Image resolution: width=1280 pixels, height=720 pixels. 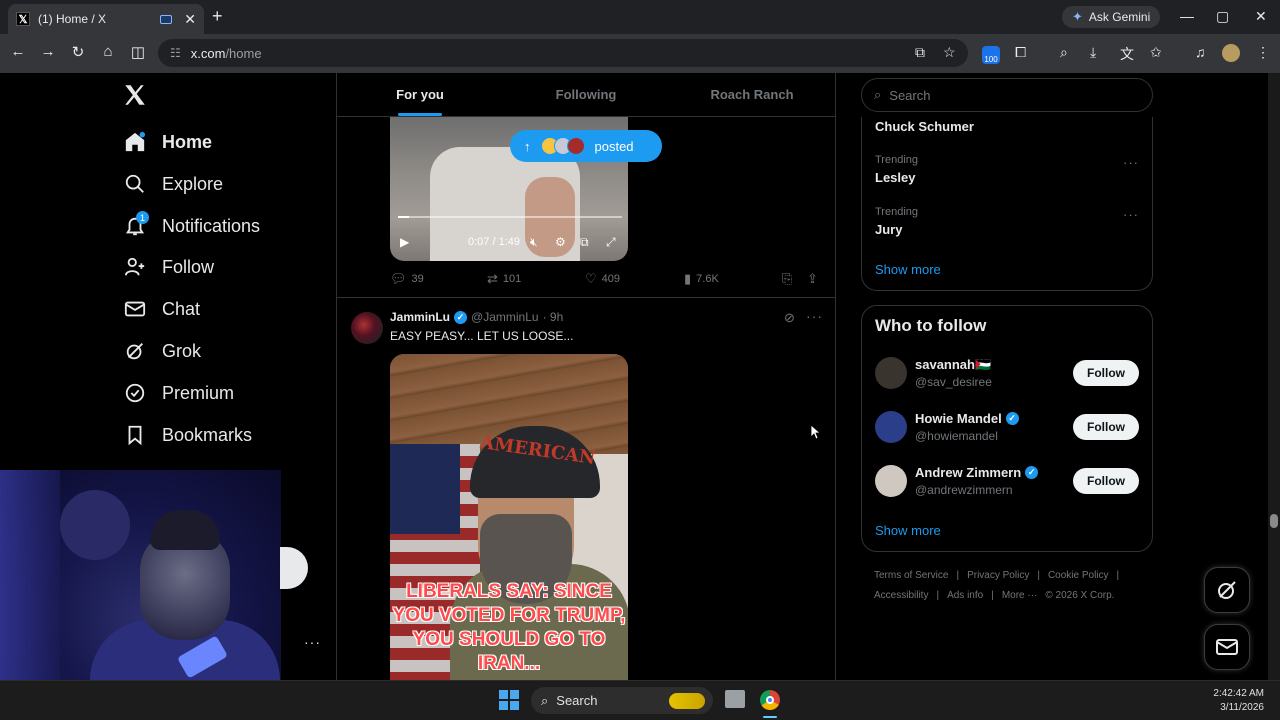 What do you see at coordinates (965, 595) in the screenshot?
I see `ads-info-link: Ads info` at bounding box center [965, 595].